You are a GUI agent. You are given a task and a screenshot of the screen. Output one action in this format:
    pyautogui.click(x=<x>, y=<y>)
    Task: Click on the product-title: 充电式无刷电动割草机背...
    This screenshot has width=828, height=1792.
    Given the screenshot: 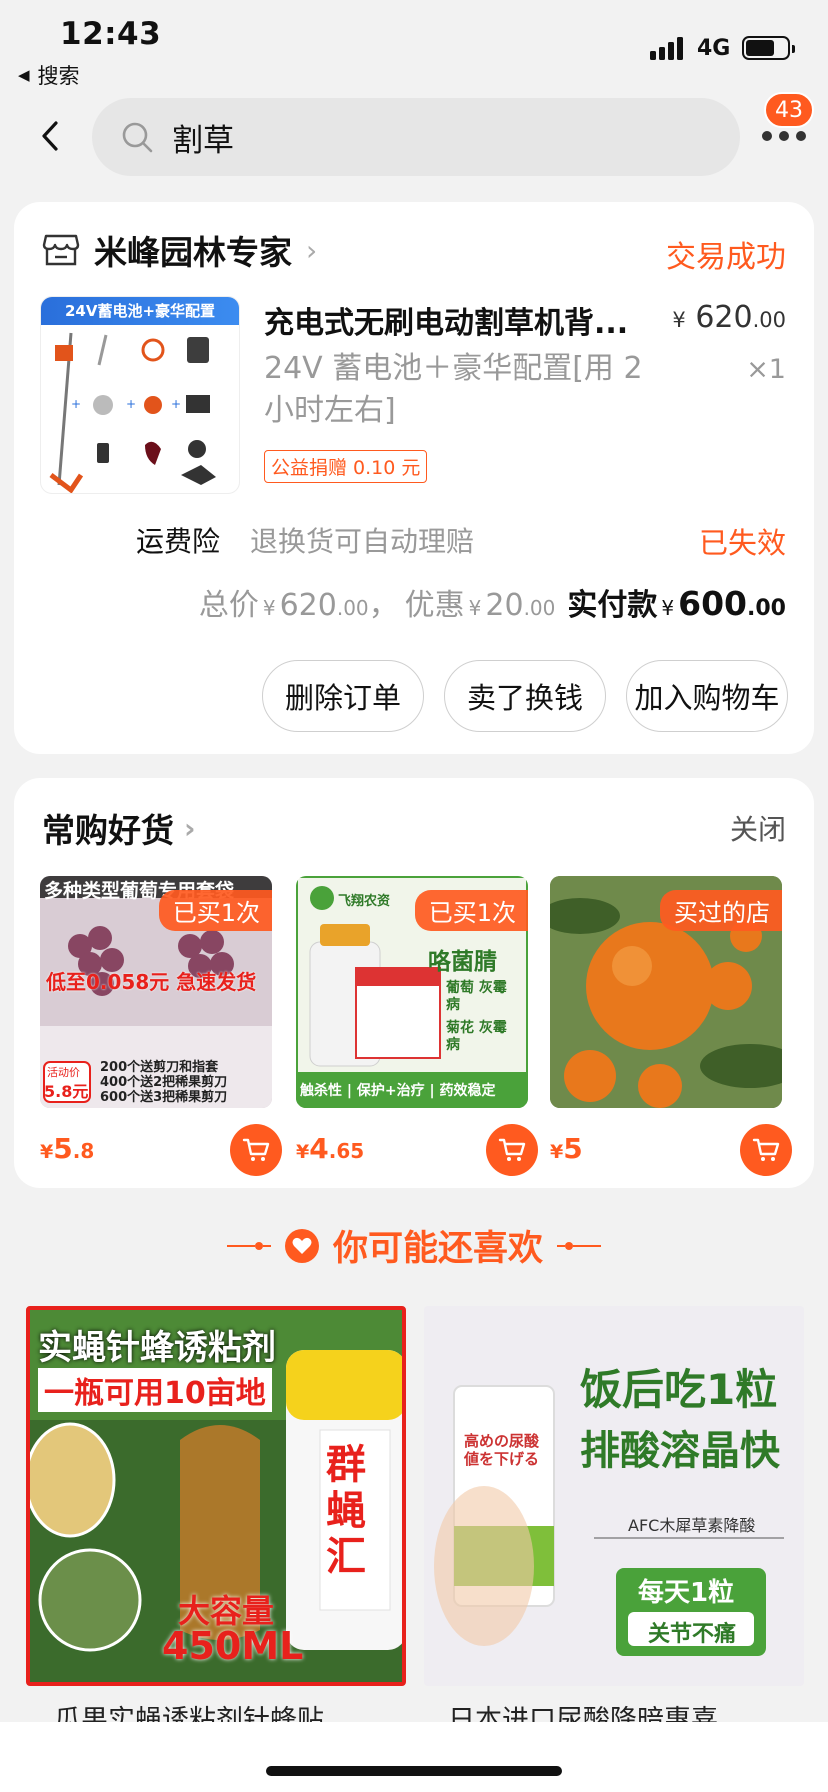 What is the action you would take?
    pyautogui.click(x=459, y=320)
    